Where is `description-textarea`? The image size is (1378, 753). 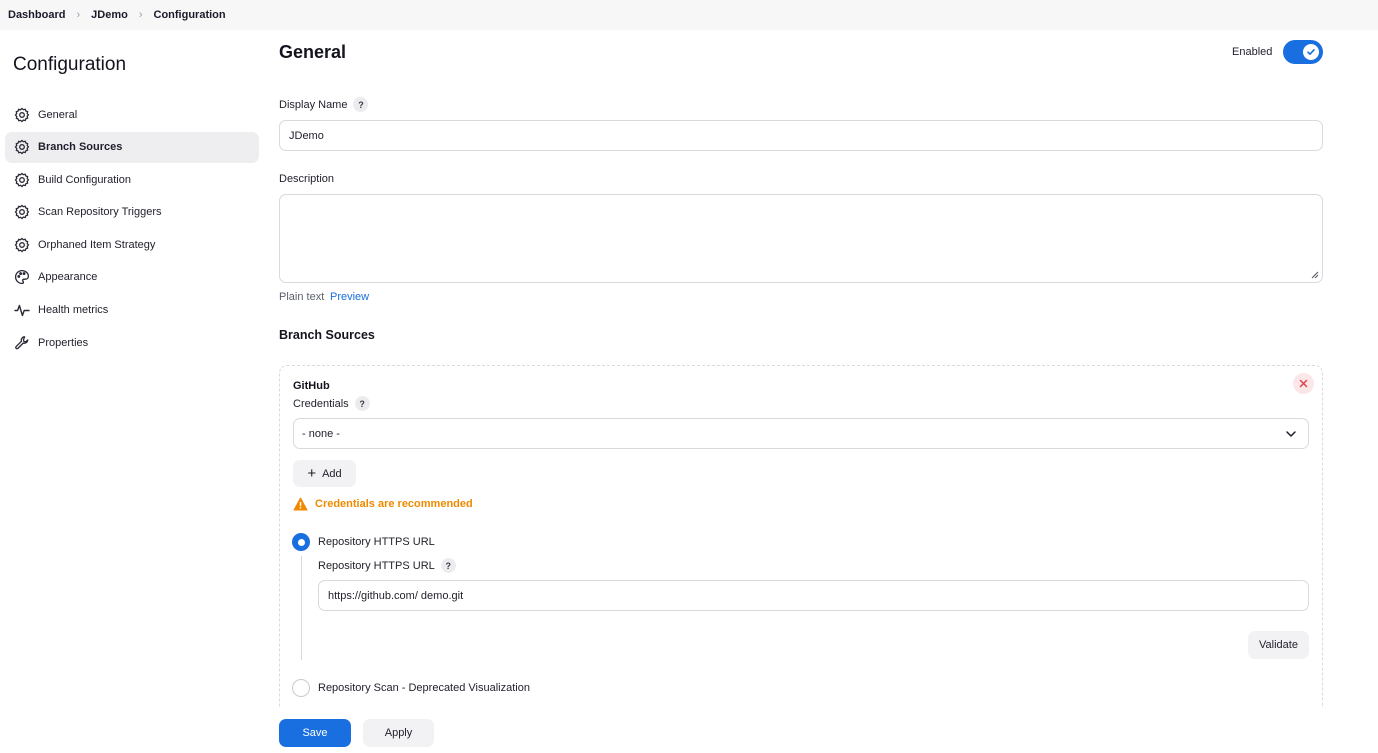
description-textarea is located at coordinates (801, 238).